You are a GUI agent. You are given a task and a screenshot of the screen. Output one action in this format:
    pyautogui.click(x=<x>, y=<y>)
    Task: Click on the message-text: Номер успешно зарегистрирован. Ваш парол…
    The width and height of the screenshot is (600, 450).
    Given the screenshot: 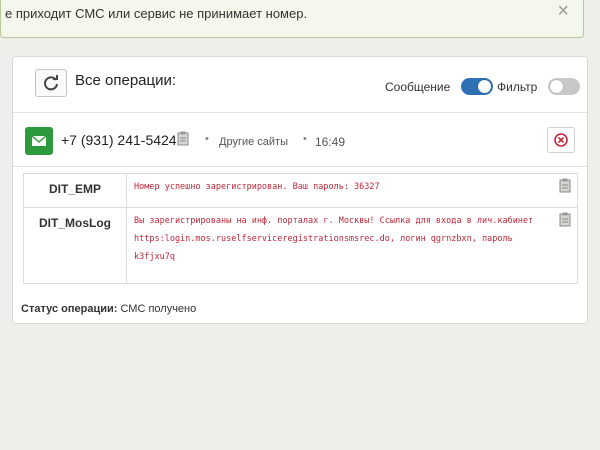 What is the action you would take?
    pyautogui.click(x=257, y=187)
    